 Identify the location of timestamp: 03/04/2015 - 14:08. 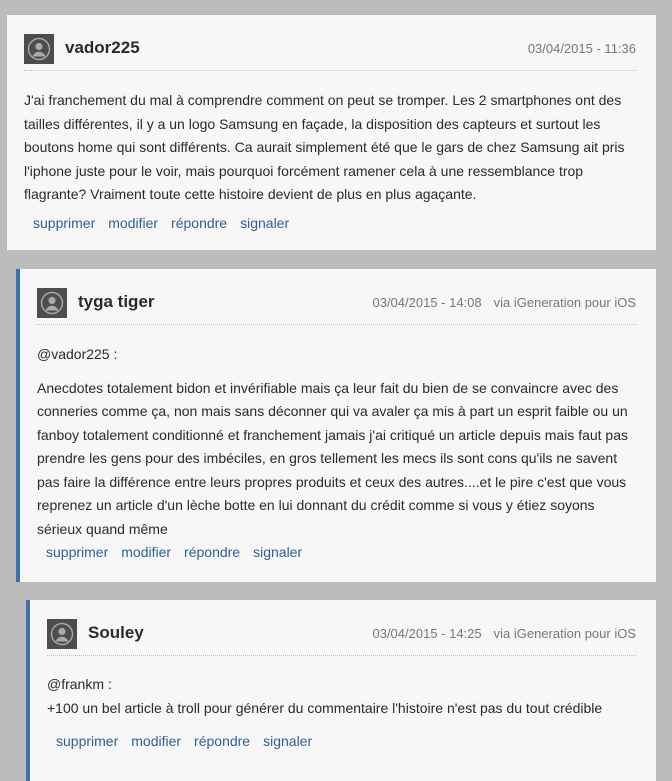
(427, 302).